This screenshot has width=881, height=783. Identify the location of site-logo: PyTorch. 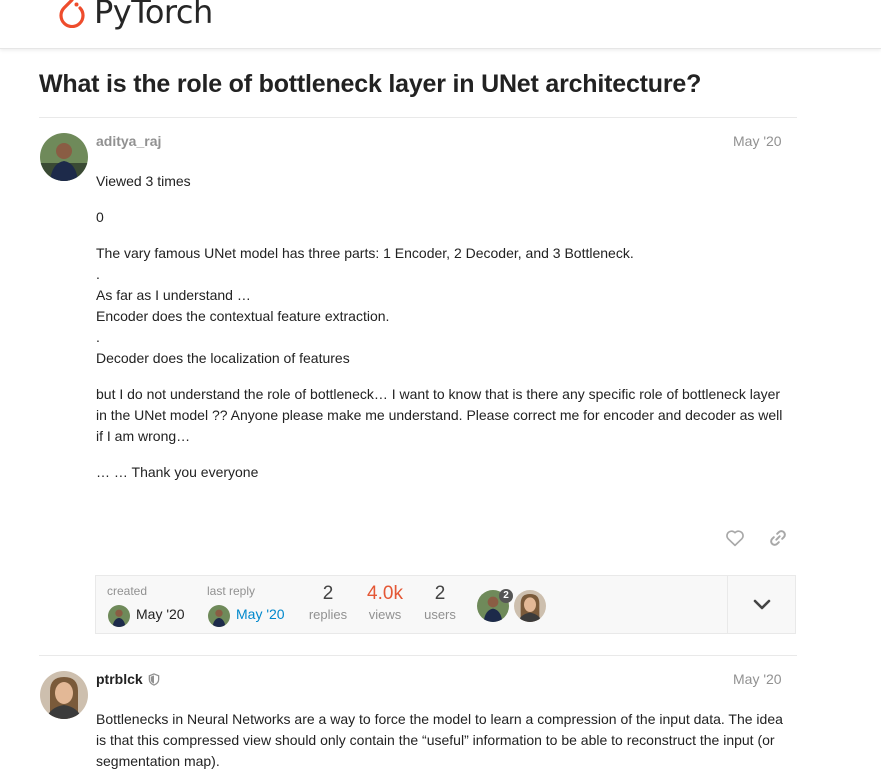
(135, 16).